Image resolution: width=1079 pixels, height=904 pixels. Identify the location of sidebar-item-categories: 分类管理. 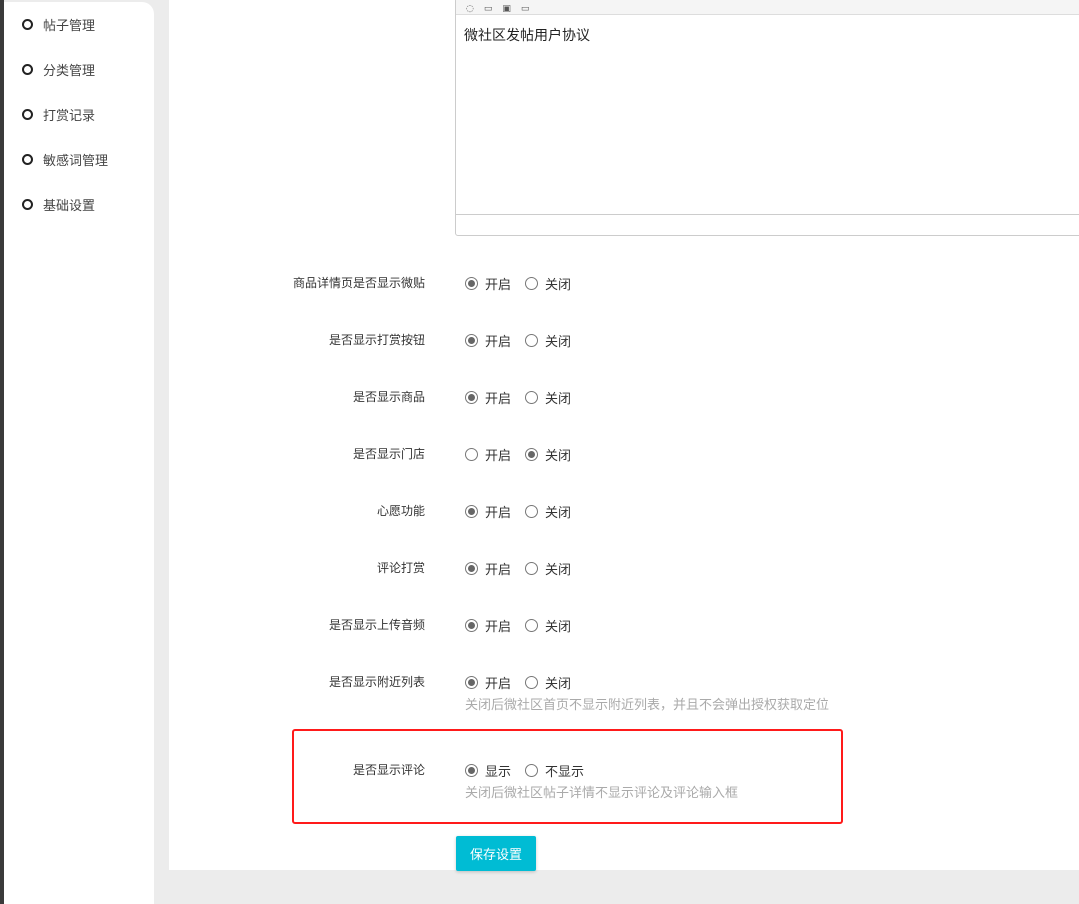
(58, 69).